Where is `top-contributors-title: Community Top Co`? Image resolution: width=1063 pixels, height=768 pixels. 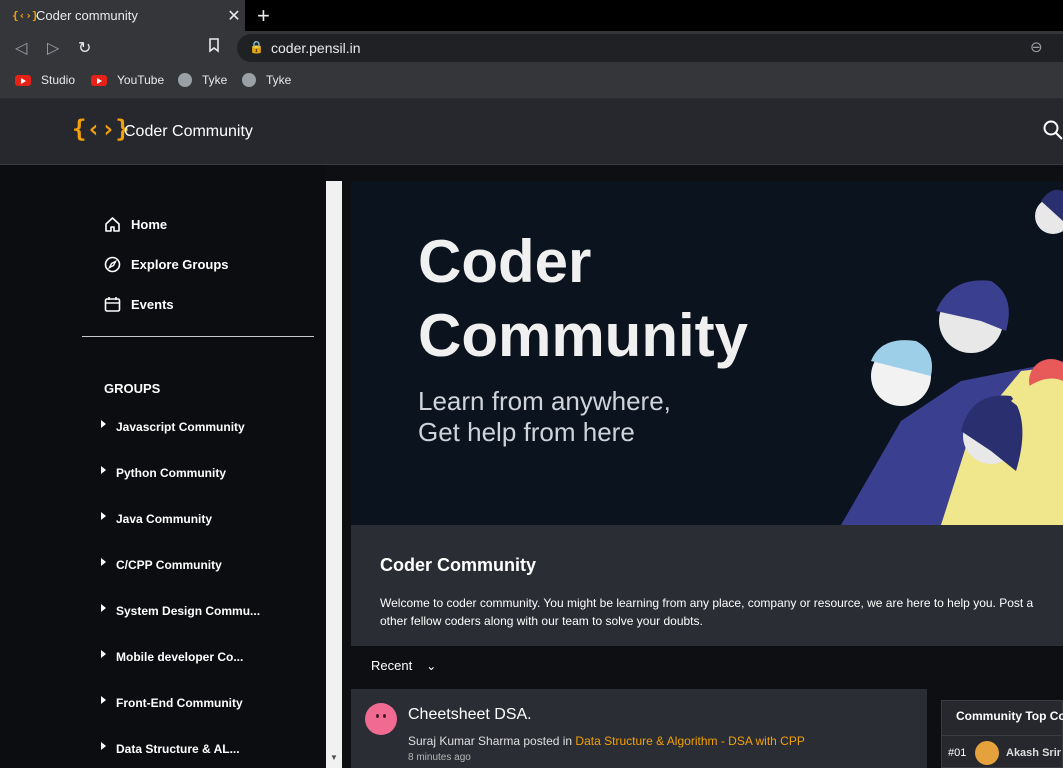 top-contributors-title: Community Top Co is located at coordinates (1009, 716).